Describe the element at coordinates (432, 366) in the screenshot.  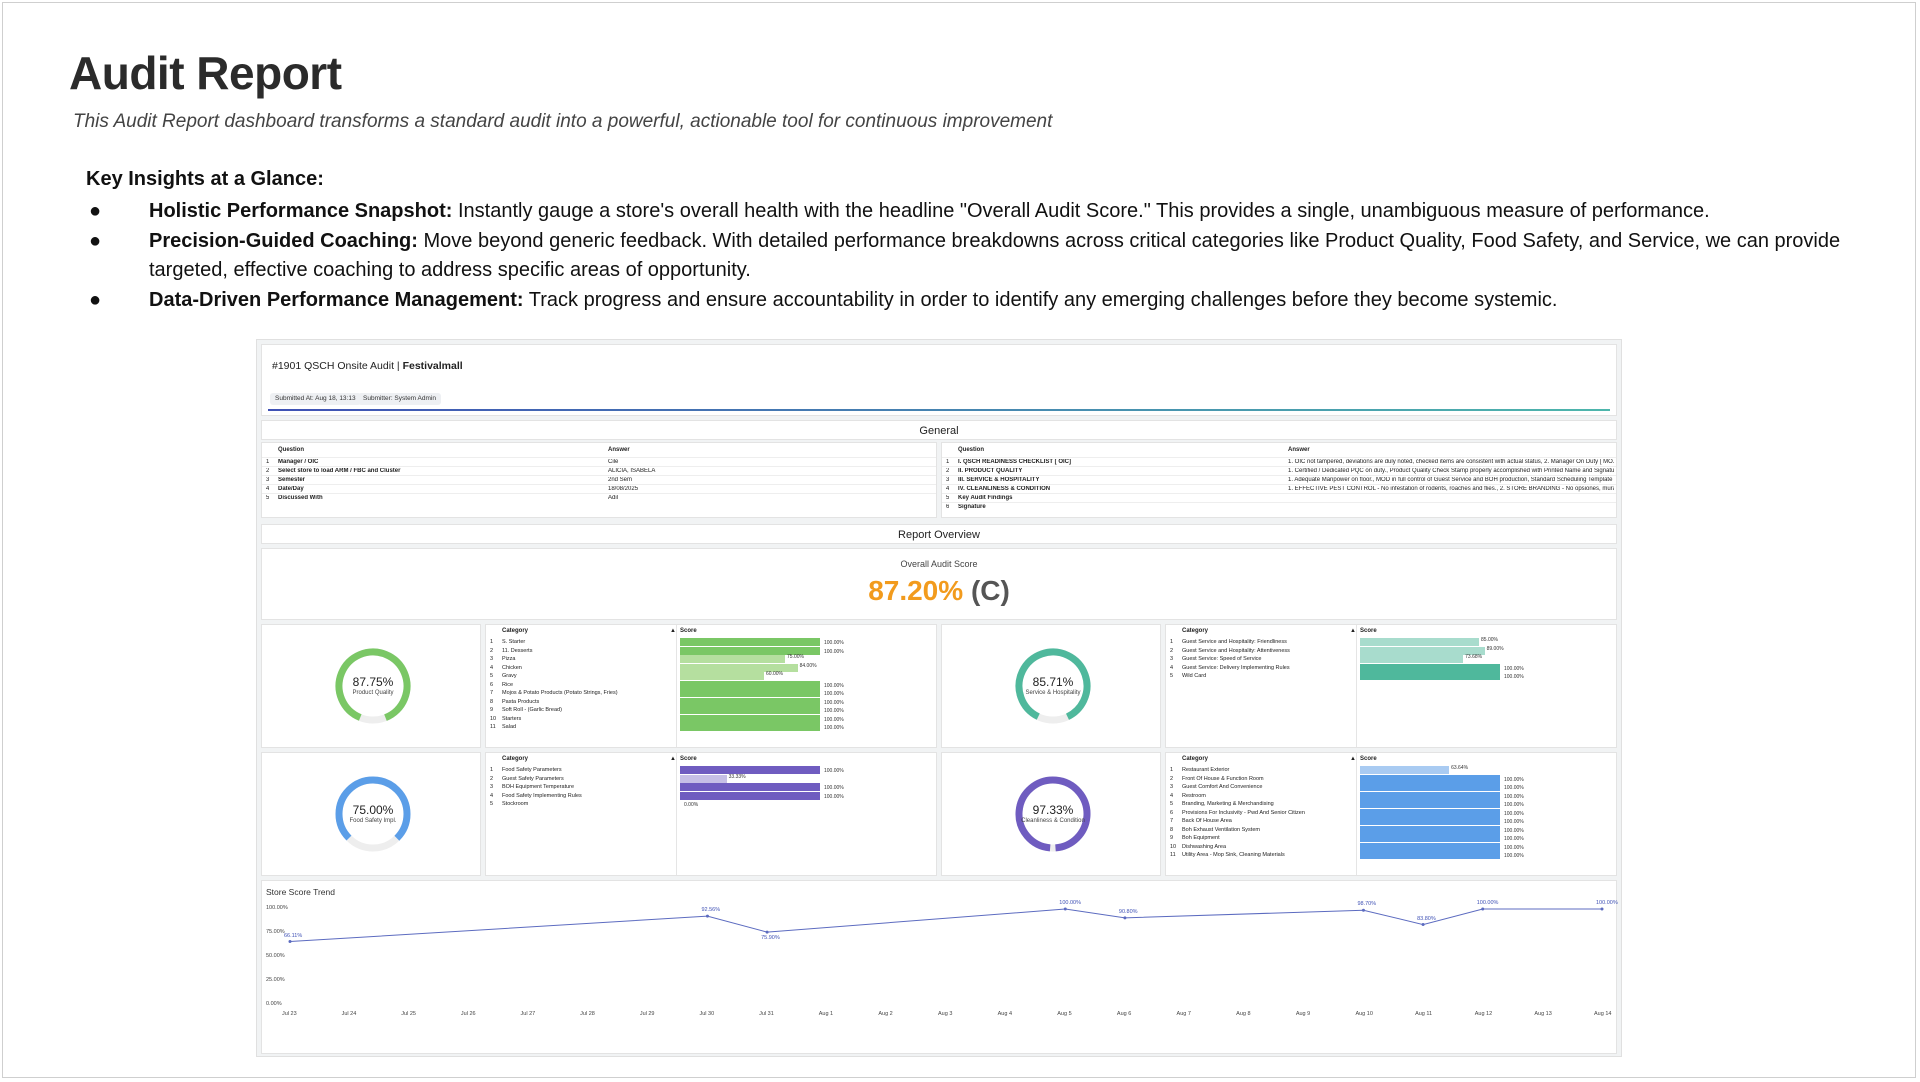
I see `store-name: Festivalmall` at that location.